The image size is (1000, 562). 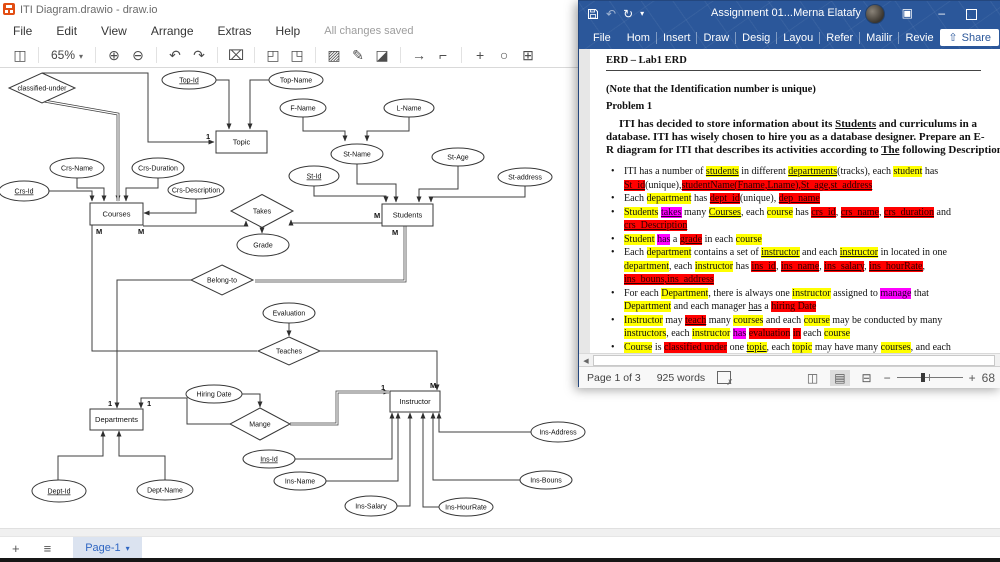 I want to click on to-back-icon: ◳, so click(x=297, y=55).